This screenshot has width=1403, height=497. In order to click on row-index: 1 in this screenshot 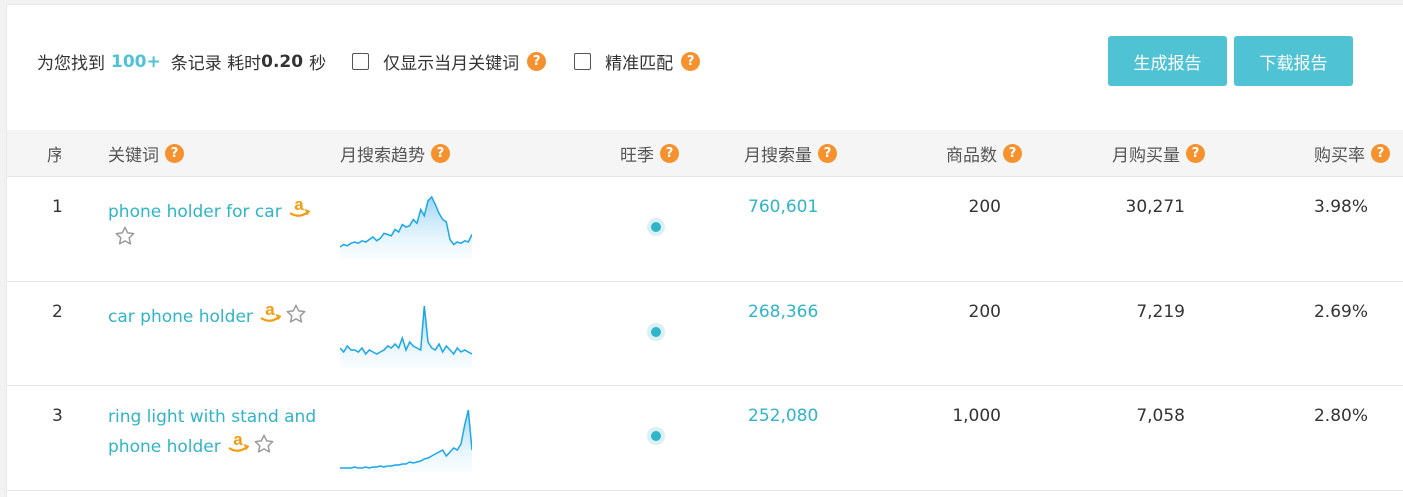, I will do `click(57, 207)`.